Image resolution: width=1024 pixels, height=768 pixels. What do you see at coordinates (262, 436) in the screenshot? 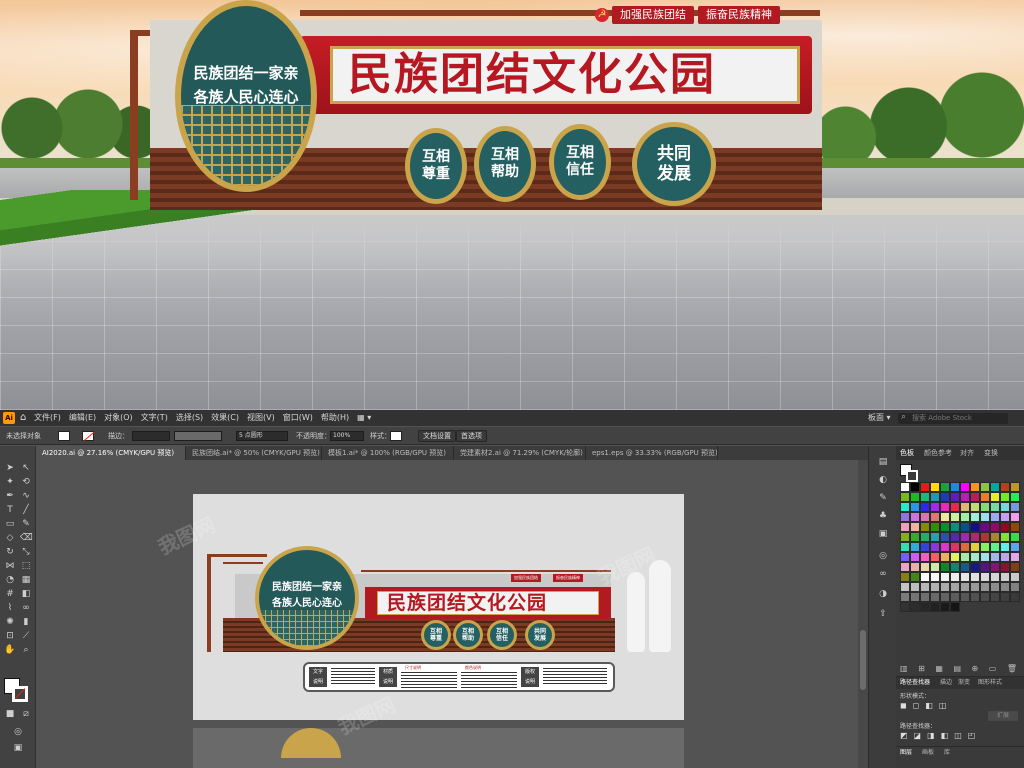
I see `brush-field: 5 点圆形` at bounding box center [262, 436].